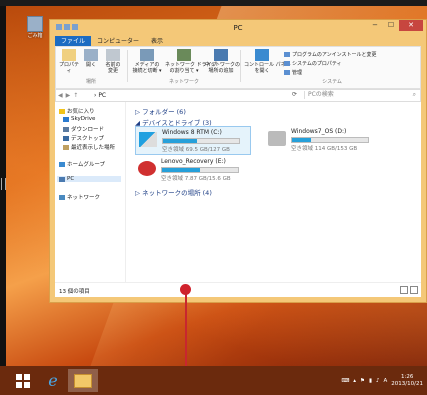 This screenshot has height=395, width=427. What do you see at coordinates (79, 197) in the screenshot?
I see `nav-item-network: ネットワーク` at bounding box center [79, 197].